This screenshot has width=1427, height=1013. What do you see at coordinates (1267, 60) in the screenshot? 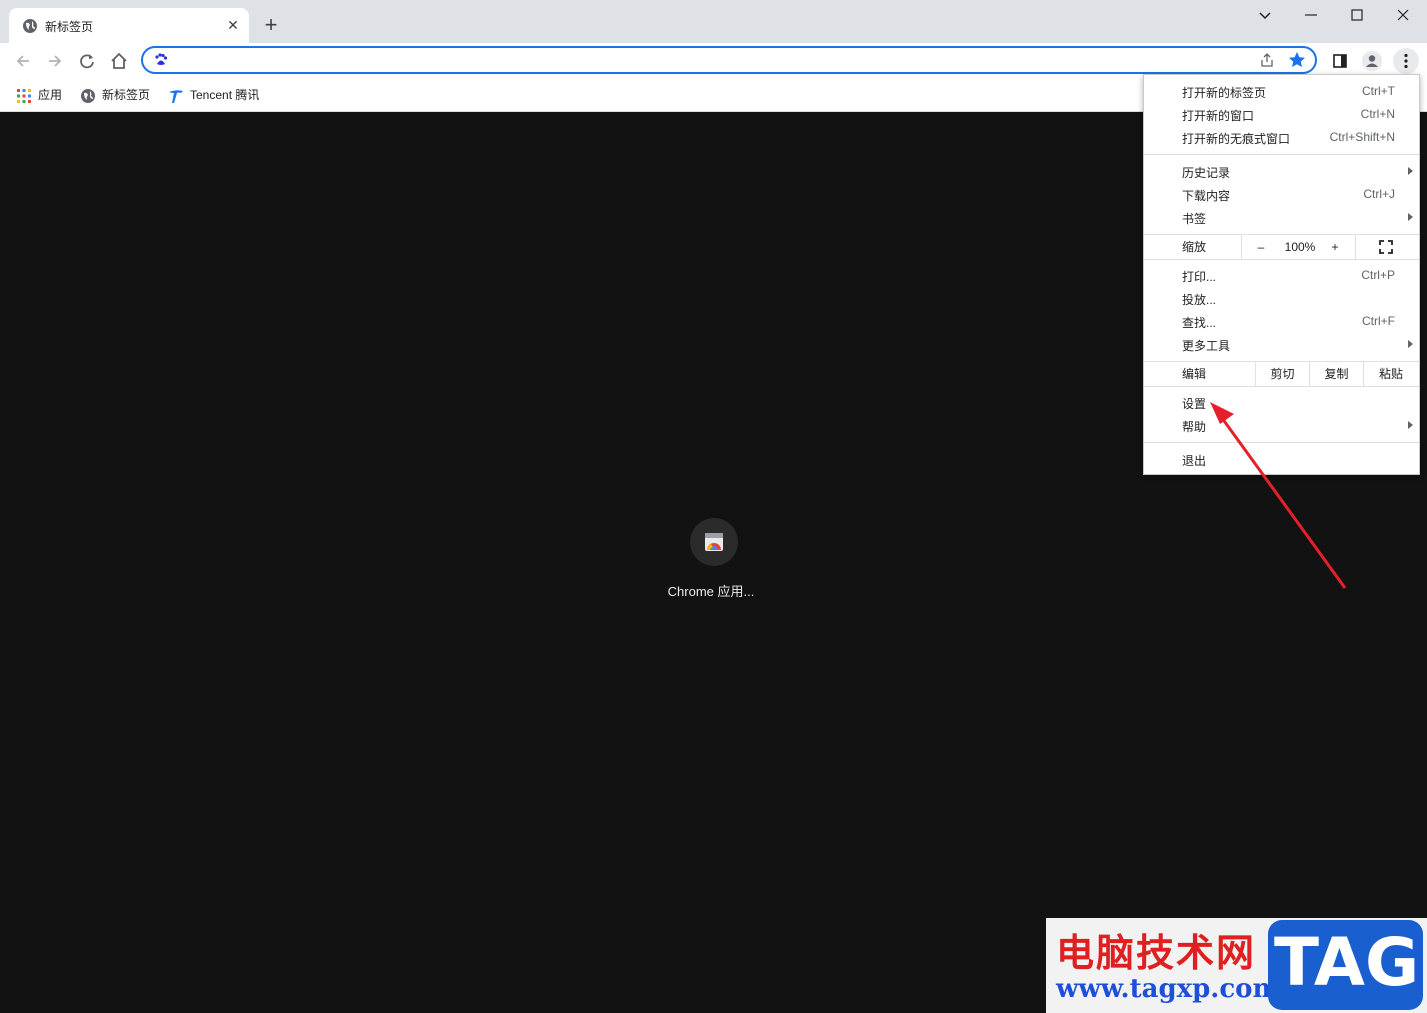
I see `share-icon` at bounding box center [1267, 60].